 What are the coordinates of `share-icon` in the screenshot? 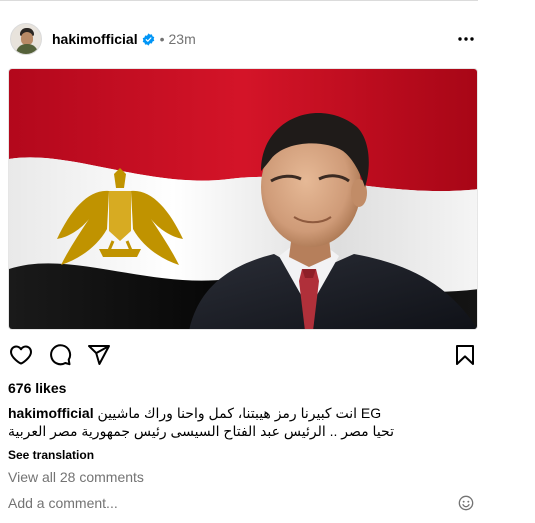 It's located at (99, 355).